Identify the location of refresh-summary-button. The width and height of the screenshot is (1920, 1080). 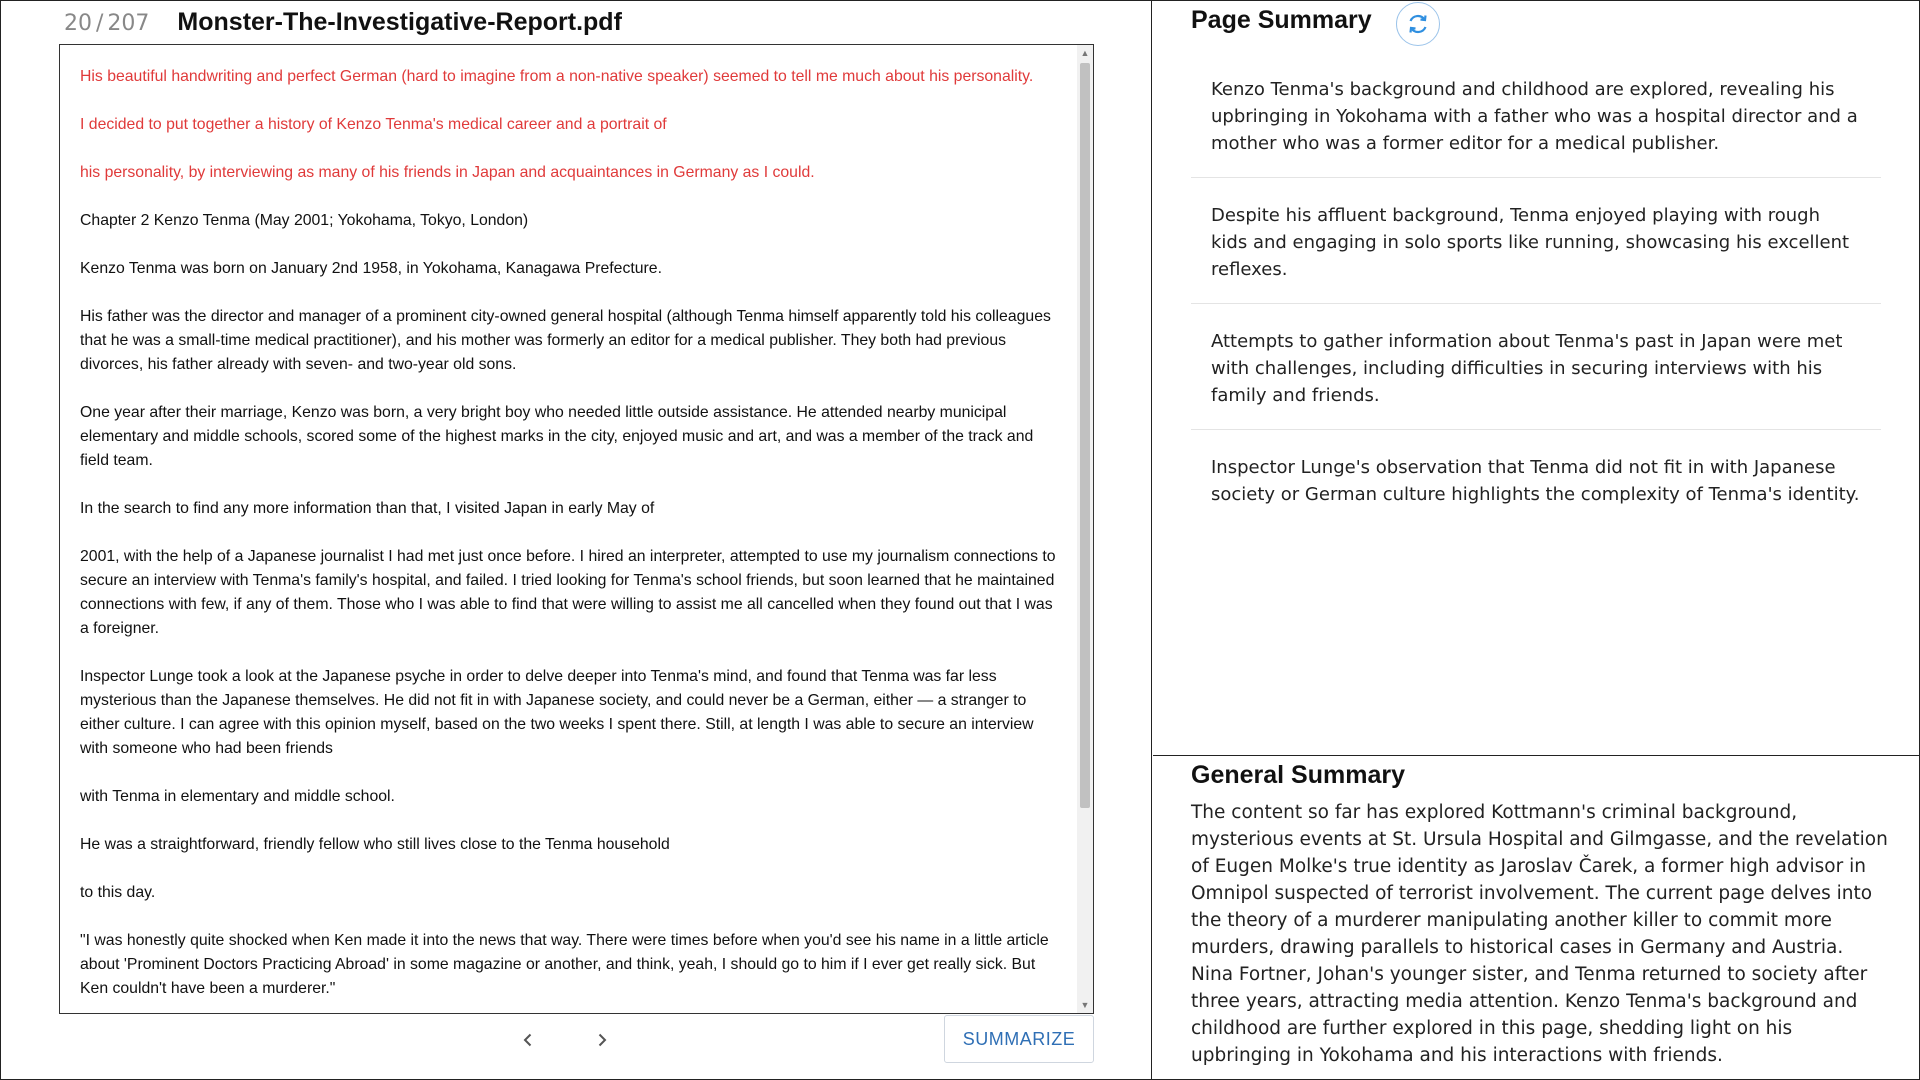
(1418, 24).